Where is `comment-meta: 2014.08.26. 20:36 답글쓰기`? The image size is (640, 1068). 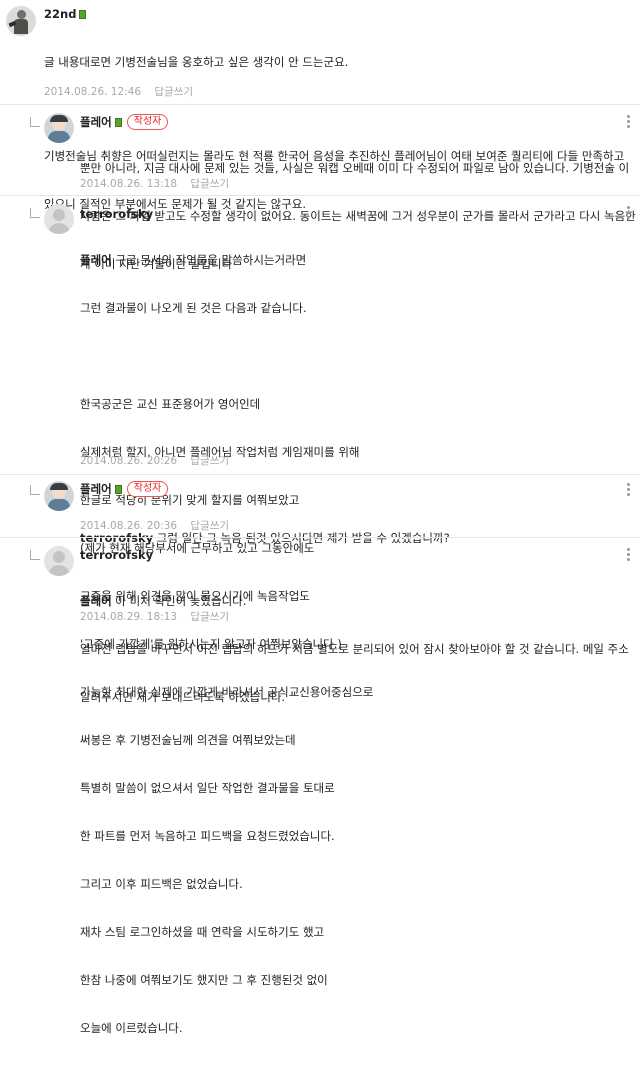 comment-meta: 2014.08.26. 20:36 답글쓰기 is located at coordinates (154, 525).